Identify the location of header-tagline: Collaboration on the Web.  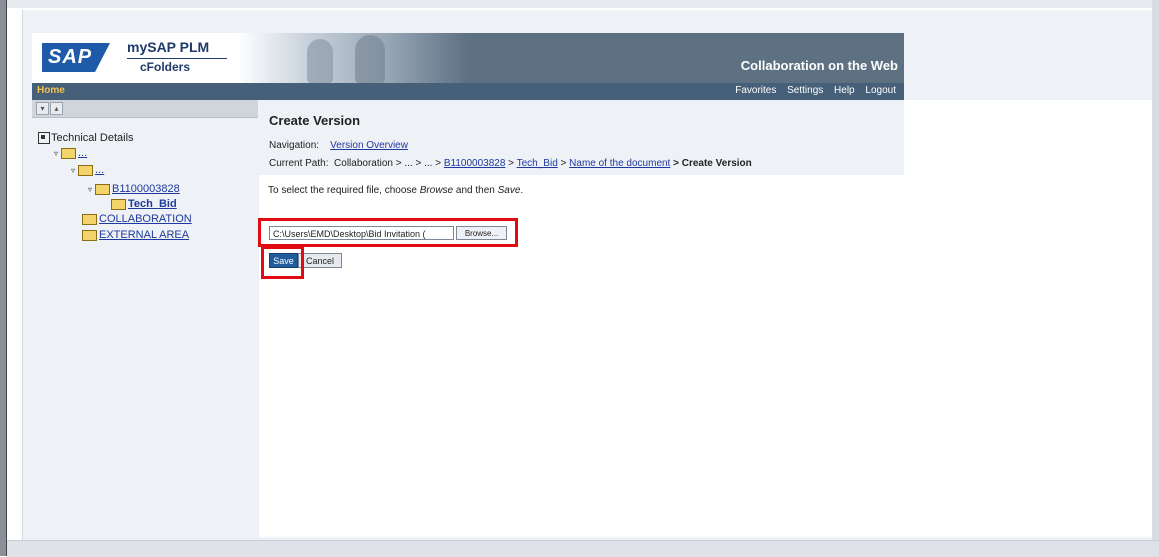
(819, 65).